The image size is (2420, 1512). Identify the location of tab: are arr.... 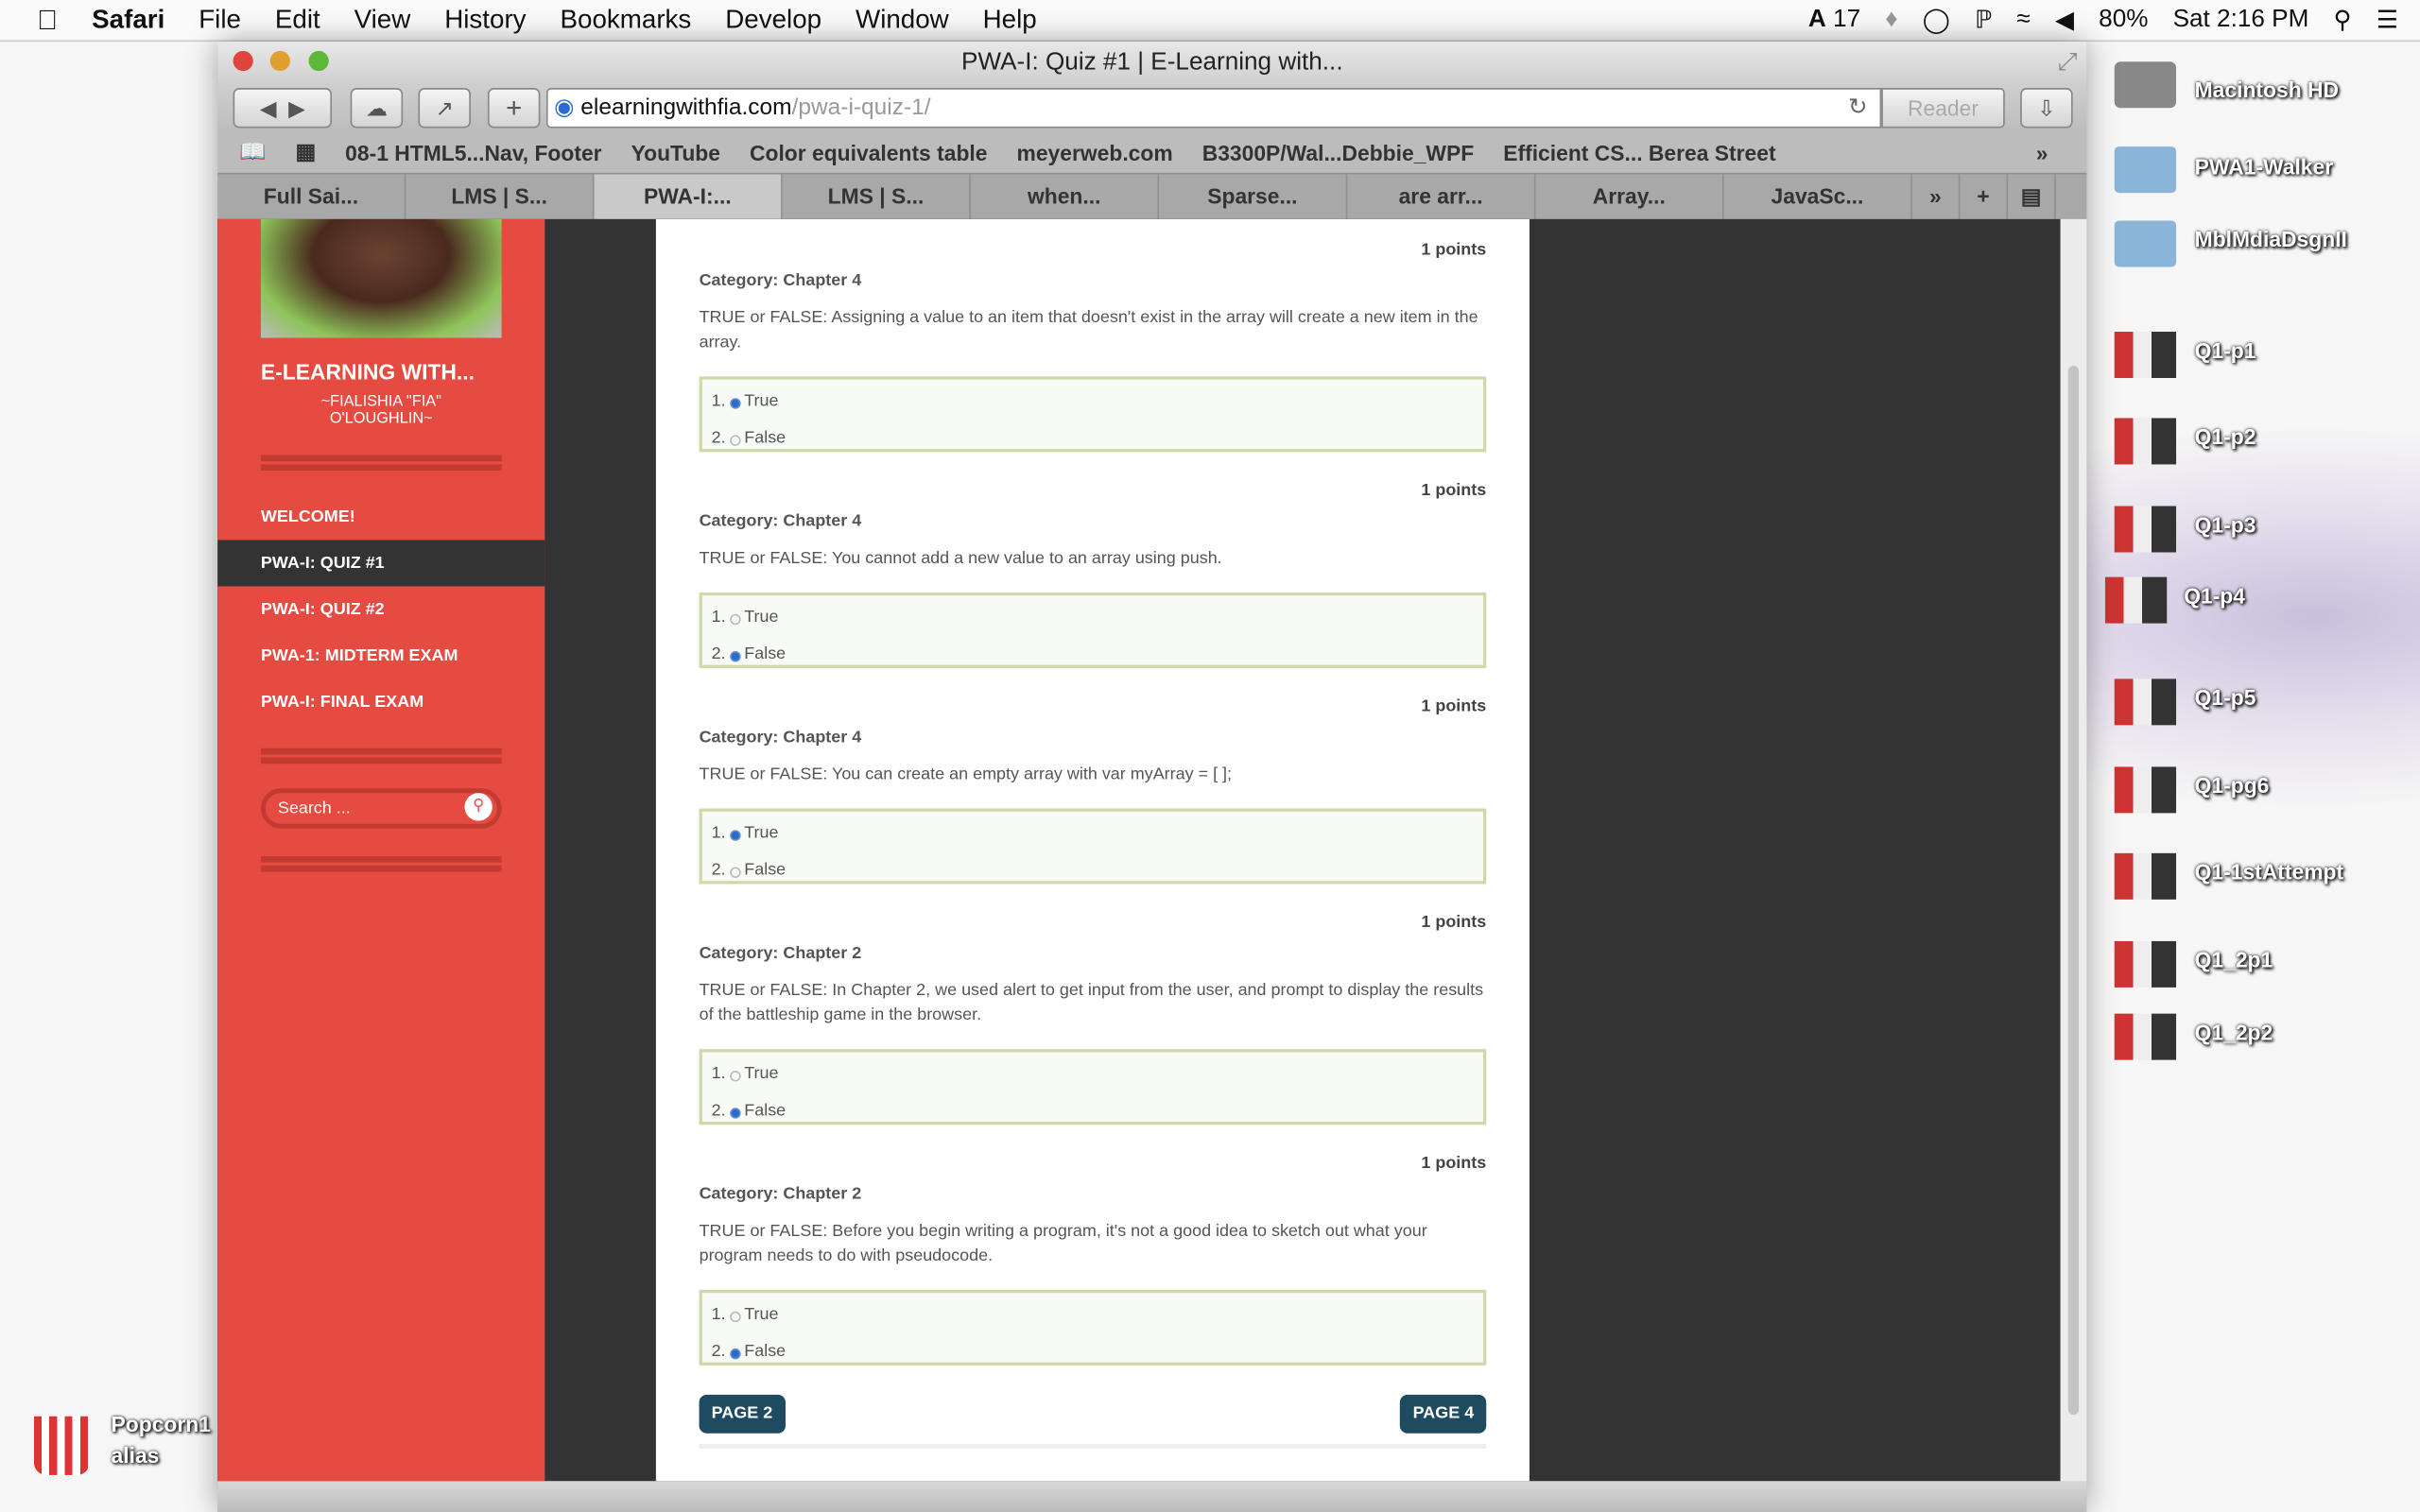
(1441, 196).